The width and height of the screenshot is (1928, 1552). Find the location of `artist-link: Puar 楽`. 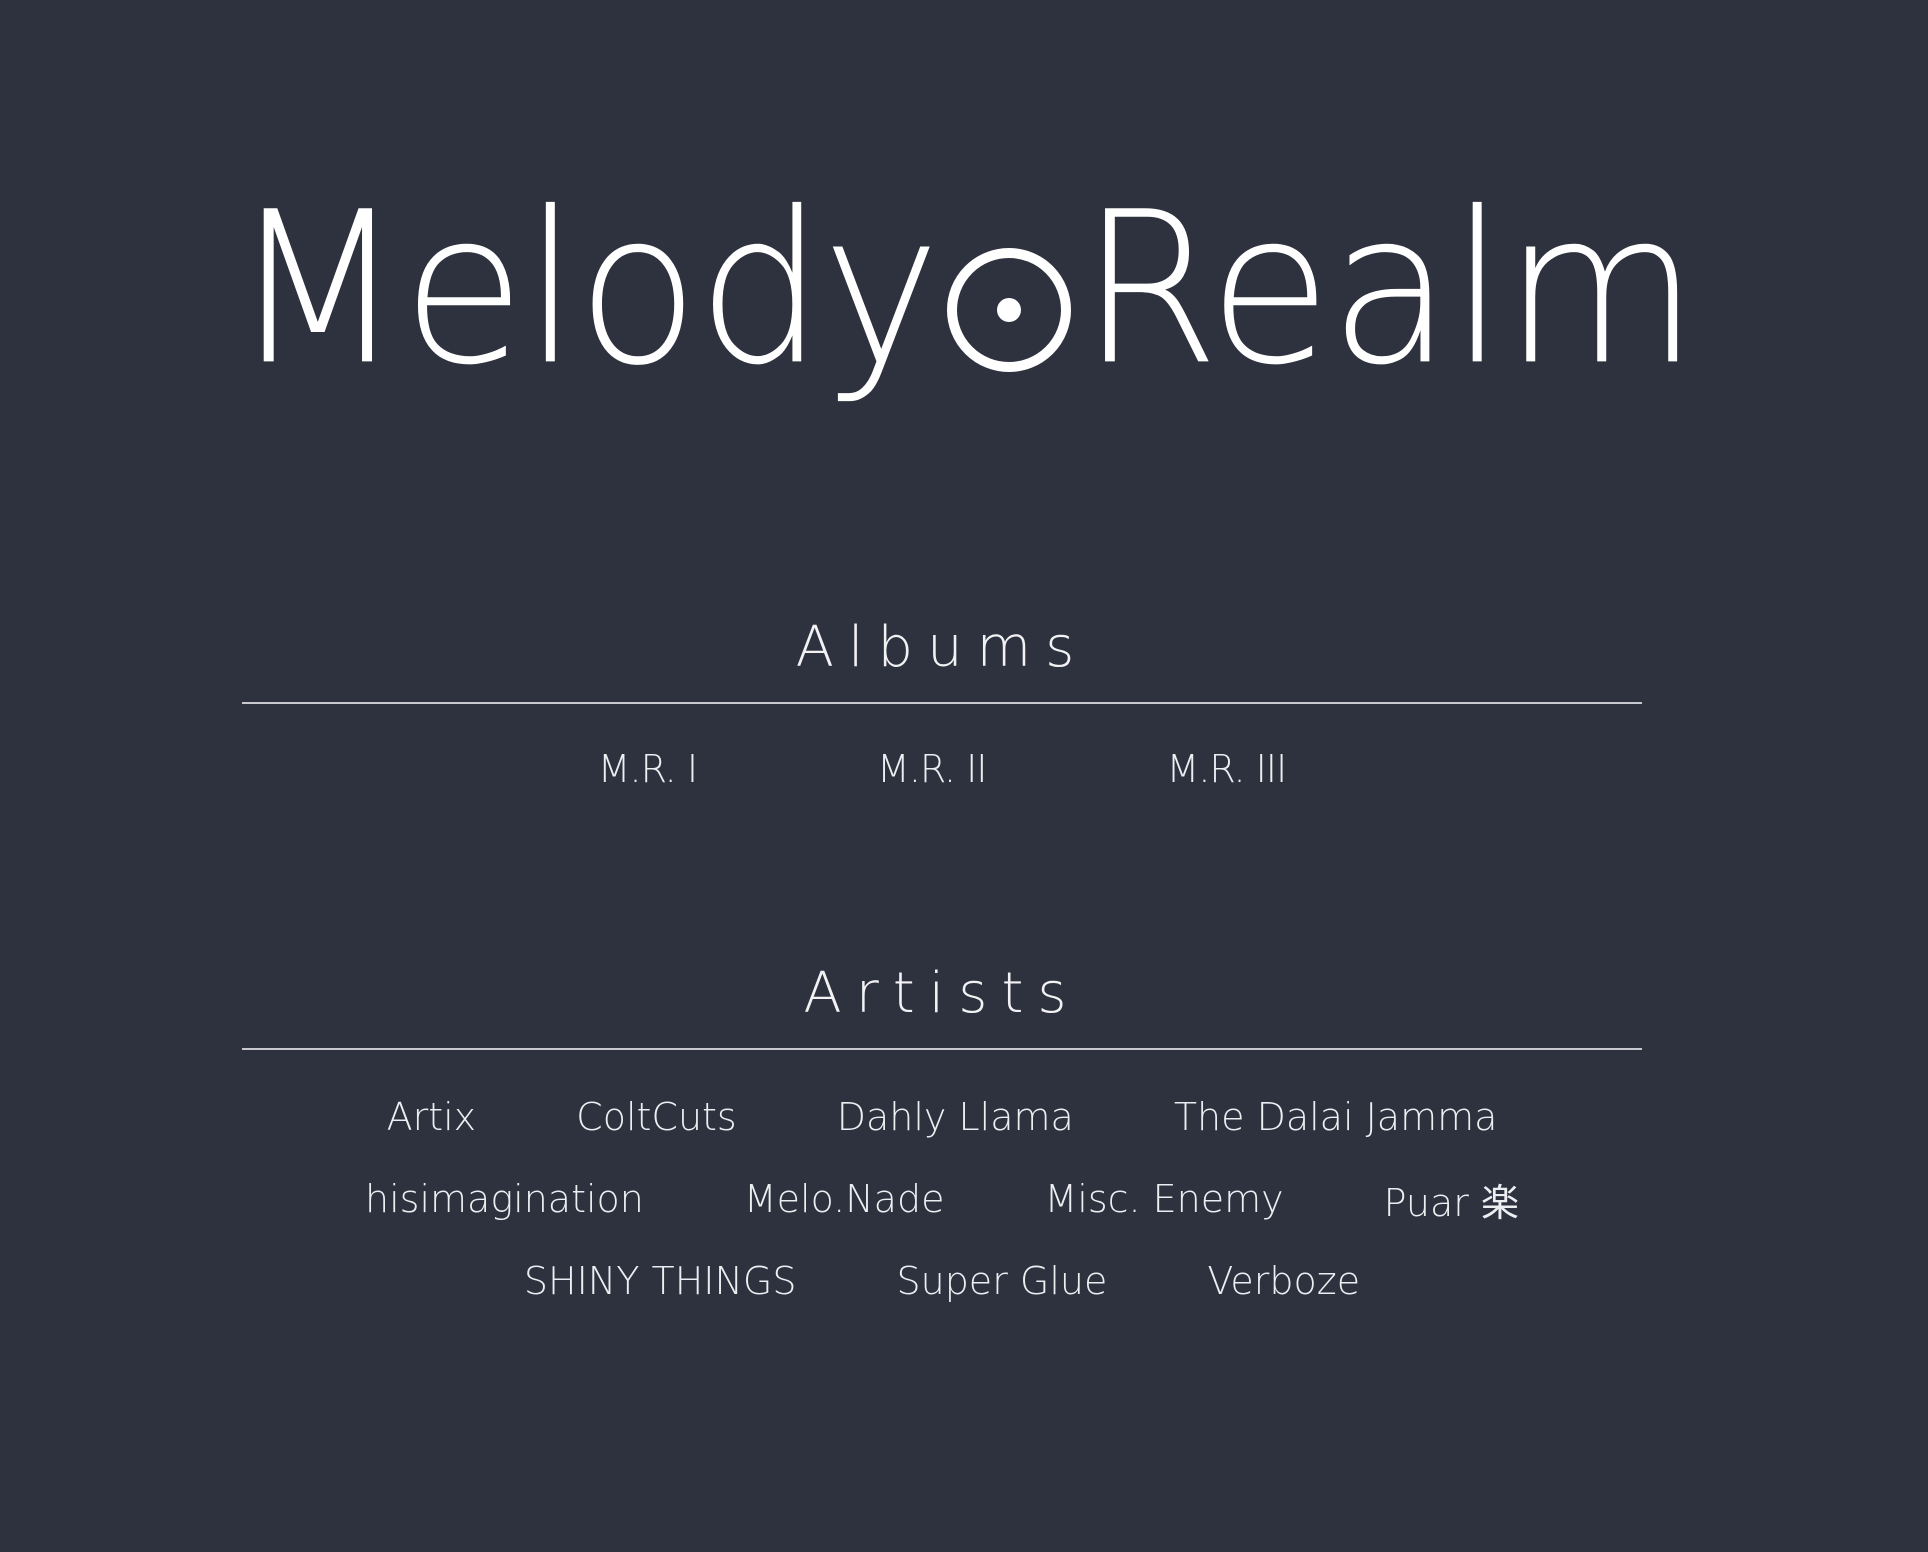

artist-link: Puar 楽 is located at coordinates (1451, 1199).